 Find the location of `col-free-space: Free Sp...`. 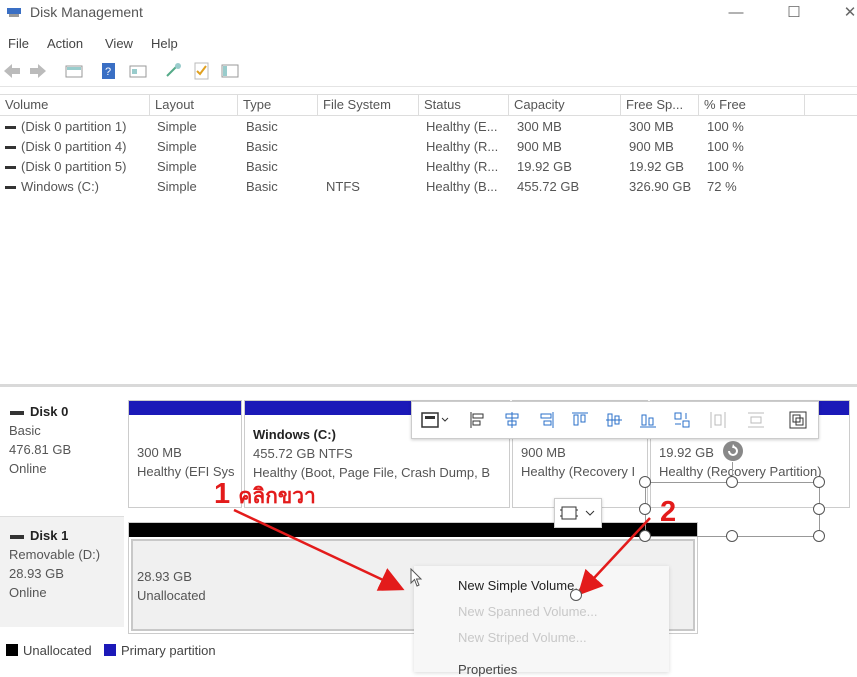

col-free-space: Free Sp... is located at coordinates (660, 105).